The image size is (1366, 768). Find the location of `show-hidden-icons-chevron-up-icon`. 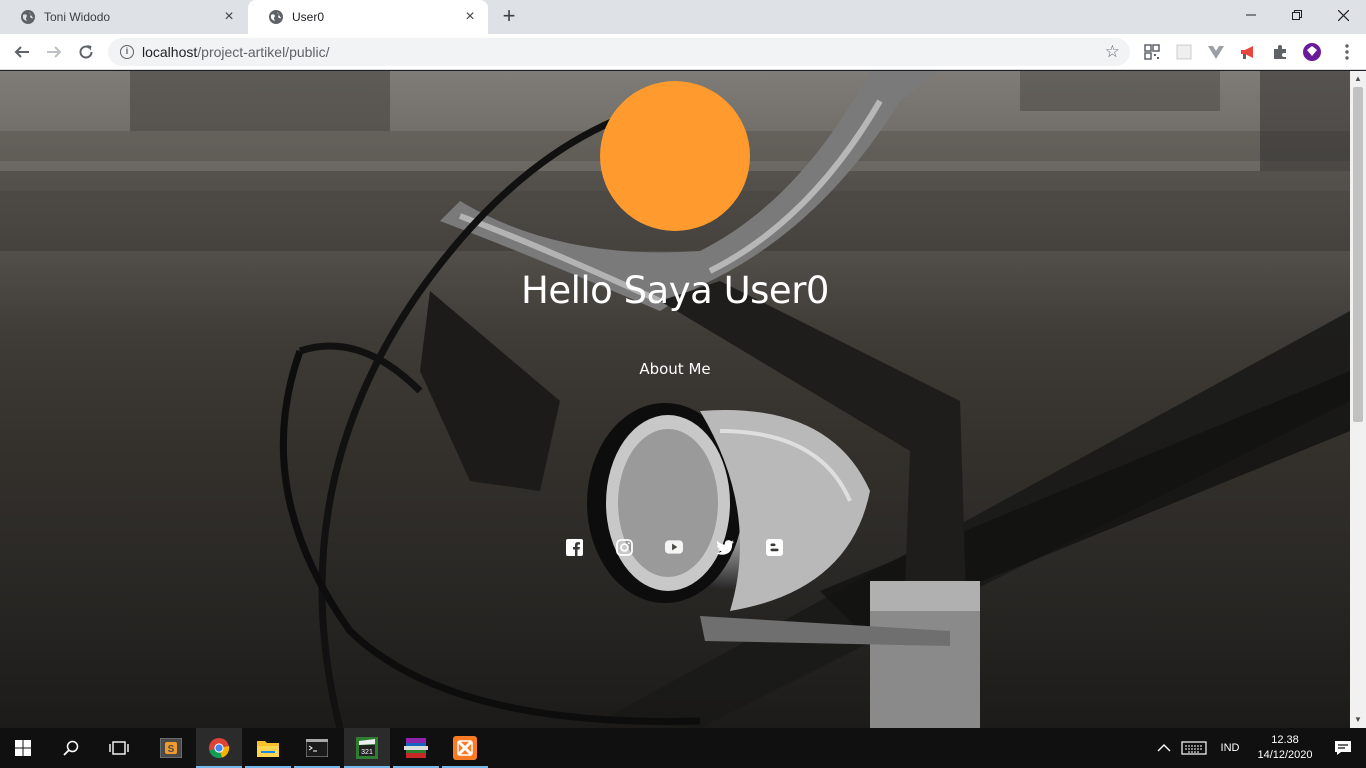

show-hidden-icons-chevron-up-icon is located at coordinates (1164, 748).